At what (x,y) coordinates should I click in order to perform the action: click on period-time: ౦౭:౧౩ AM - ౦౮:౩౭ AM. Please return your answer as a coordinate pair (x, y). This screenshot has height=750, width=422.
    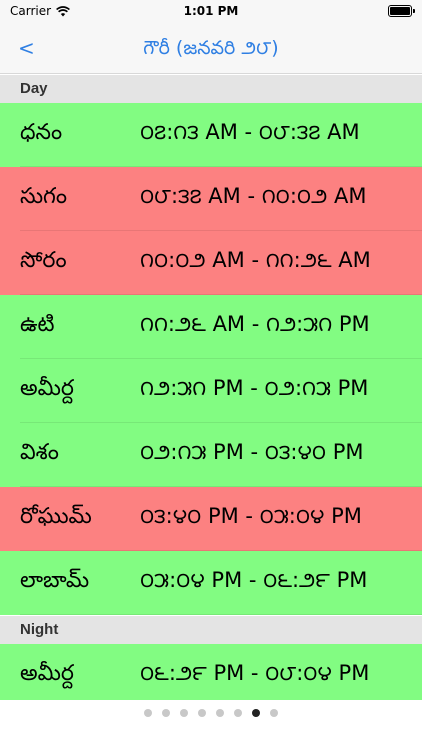
    Looking at the image, I should click on (250, 132).